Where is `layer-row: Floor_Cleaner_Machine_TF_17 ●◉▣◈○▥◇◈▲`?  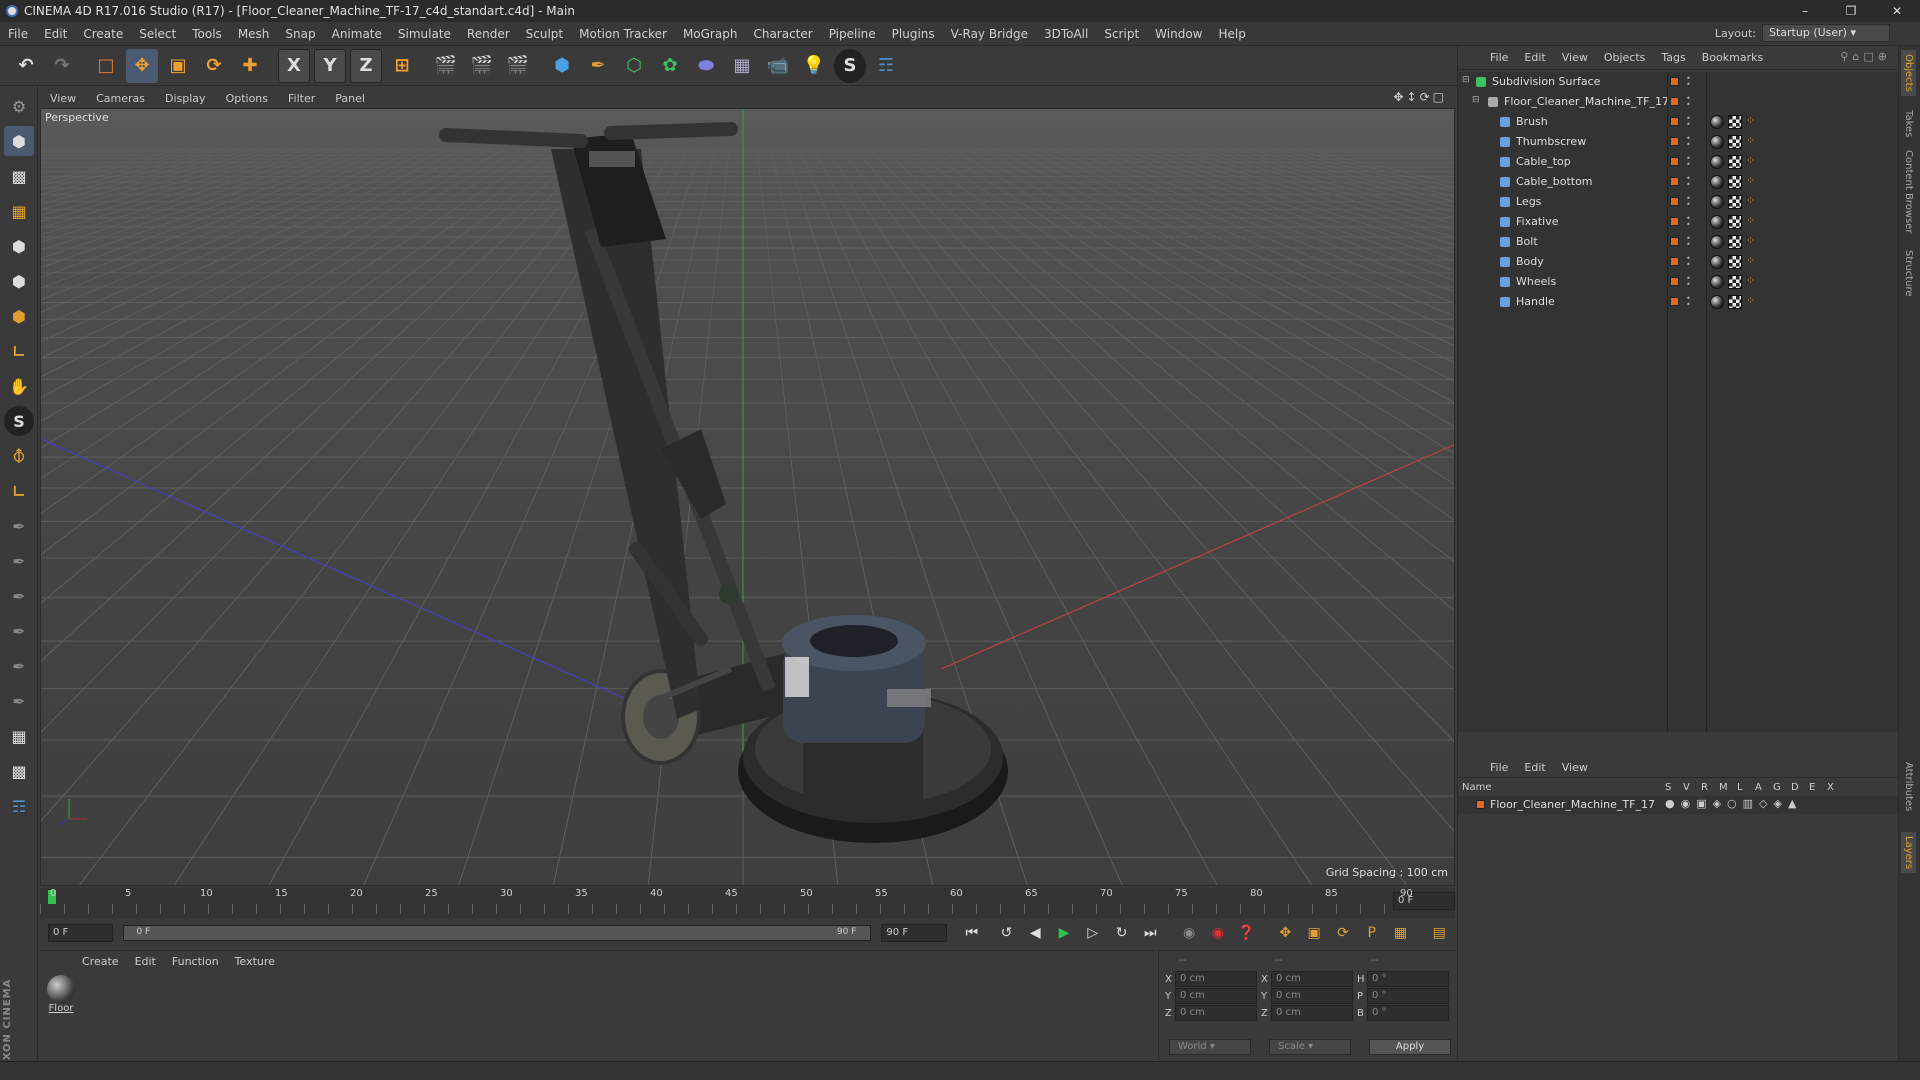 layer-row: Floor_Cleaner_Machine_TF_17 ●◉▣◈○▥◇◈▲ is located at coordinates (1678, 805).